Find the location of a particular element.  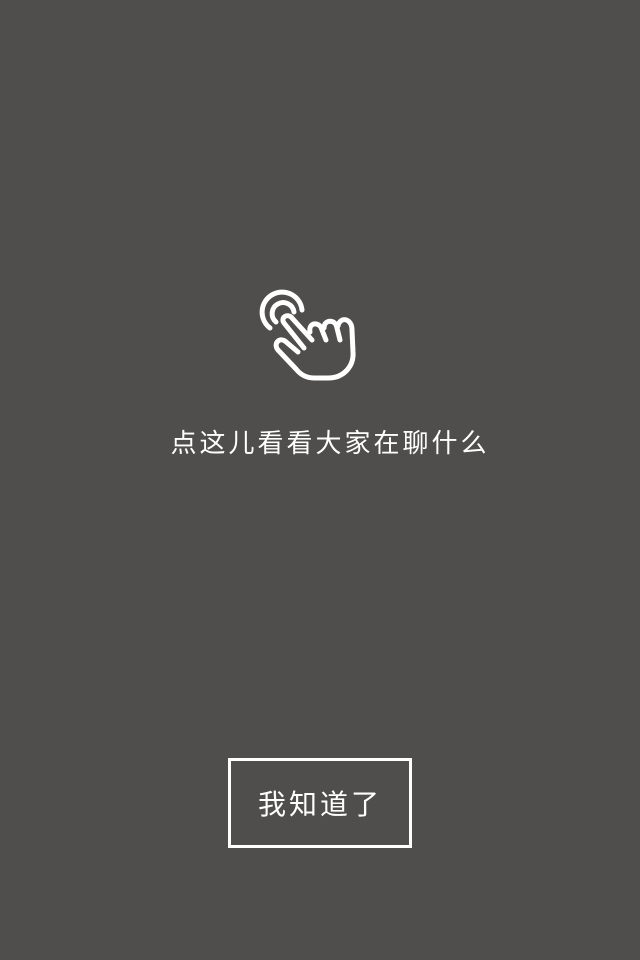

guide-hint-text: 点这儿看看大家在聊什么 is located at coordinates (330, 444).